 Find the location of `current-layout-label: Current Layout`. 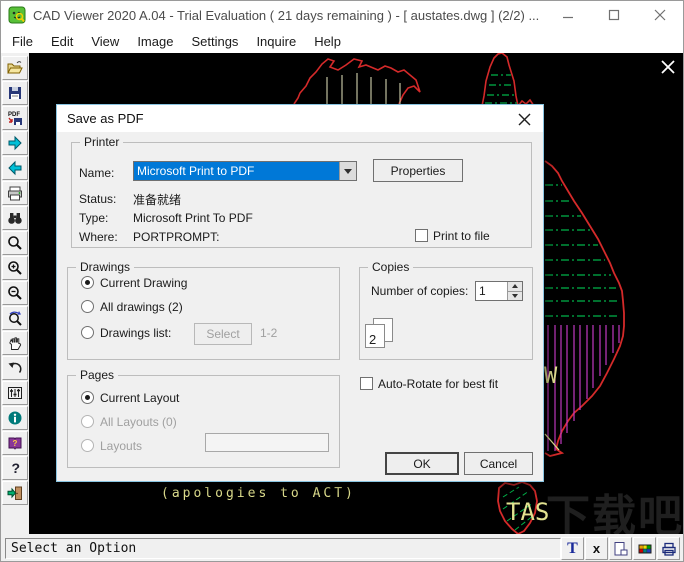

current-layout-label: Current Layout is located at coordinates (140, 398).